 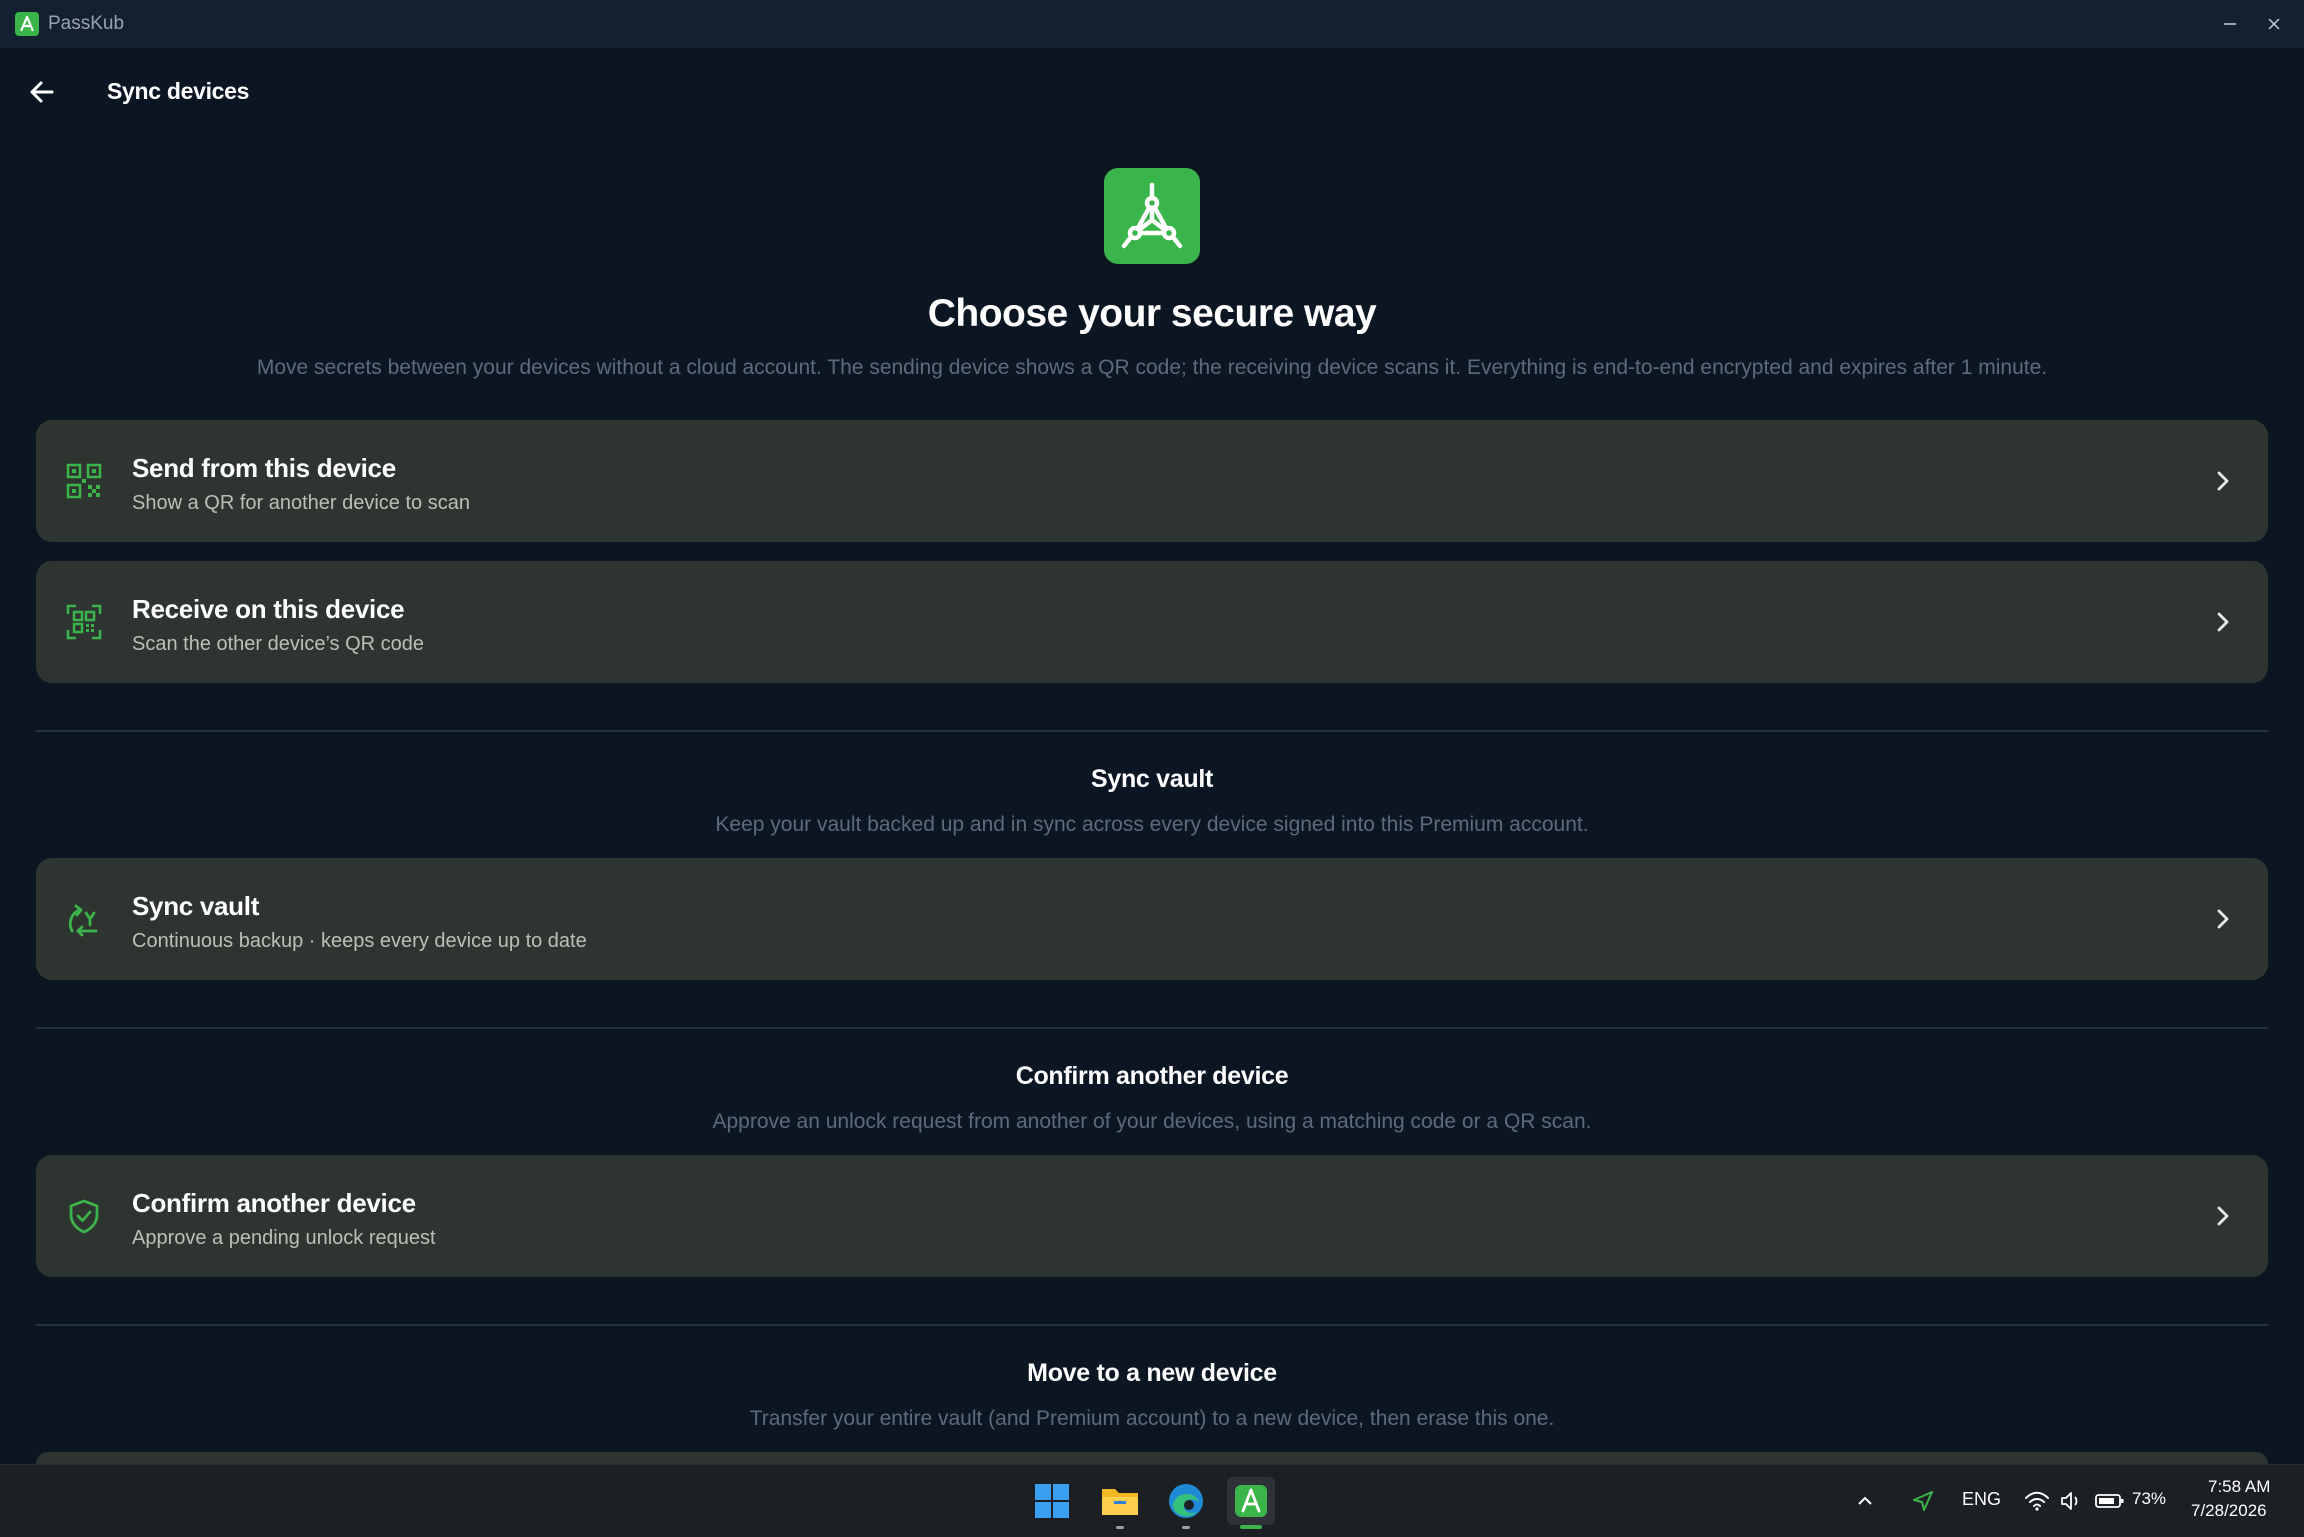 What do you see at coordinates (84, 919) in the screenshot?
I see `sync-icon` at bounding box center [84, 919].